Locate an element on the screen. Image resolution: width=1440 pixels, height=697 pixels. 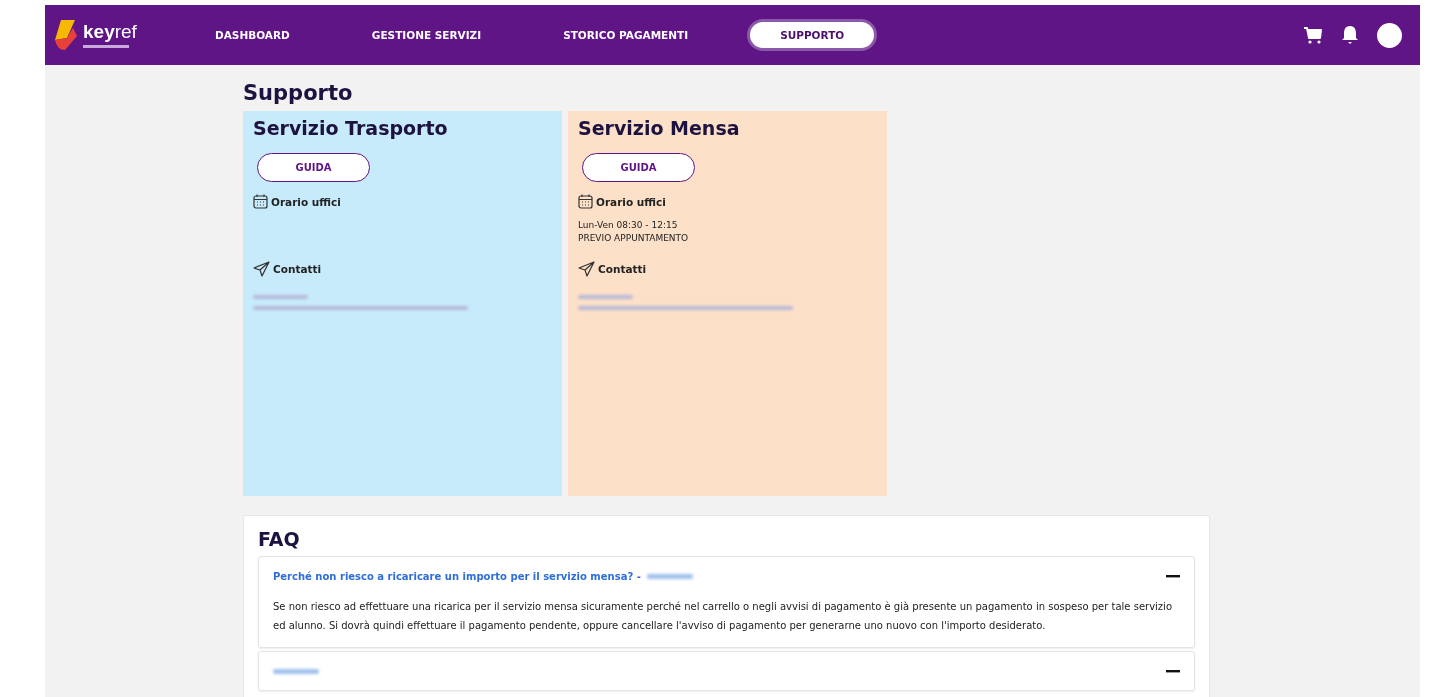
brand-name: keyref is located at coordinates (110, 32).